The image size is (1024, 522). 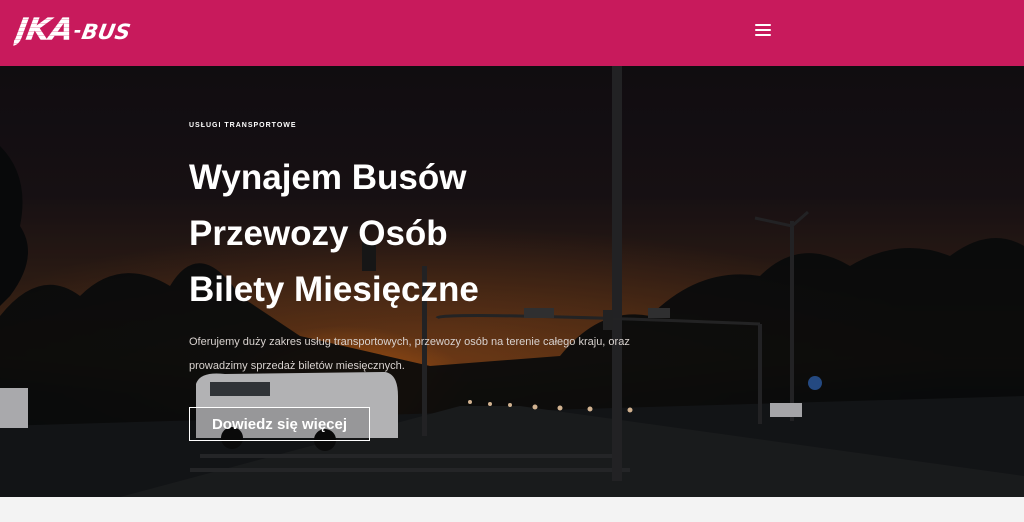 What do you see at coordinates (334, 289) in the screenshot?
I see `headline-line-3: Bilety Miesięczne` at bounding box center [334, 289].